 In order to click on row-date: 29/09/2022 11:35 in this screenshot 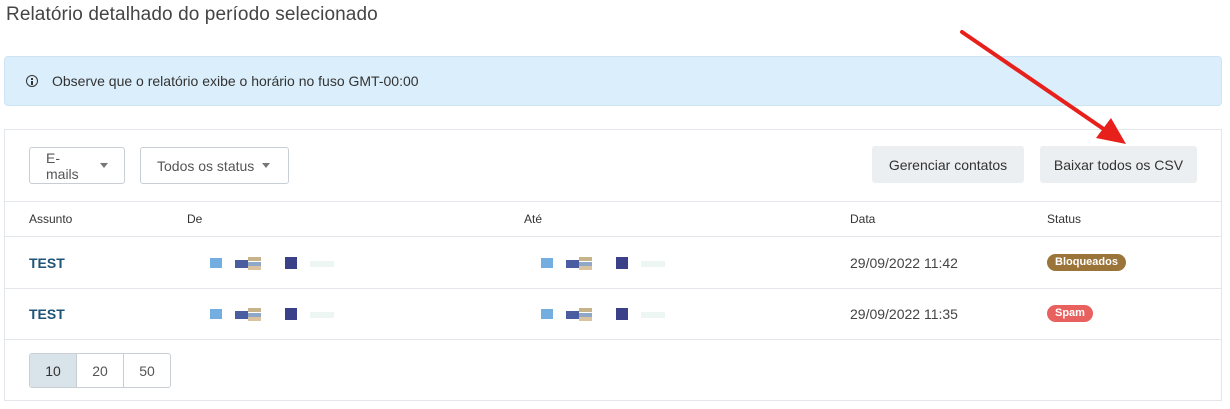, I will do `click(904, 313)`.